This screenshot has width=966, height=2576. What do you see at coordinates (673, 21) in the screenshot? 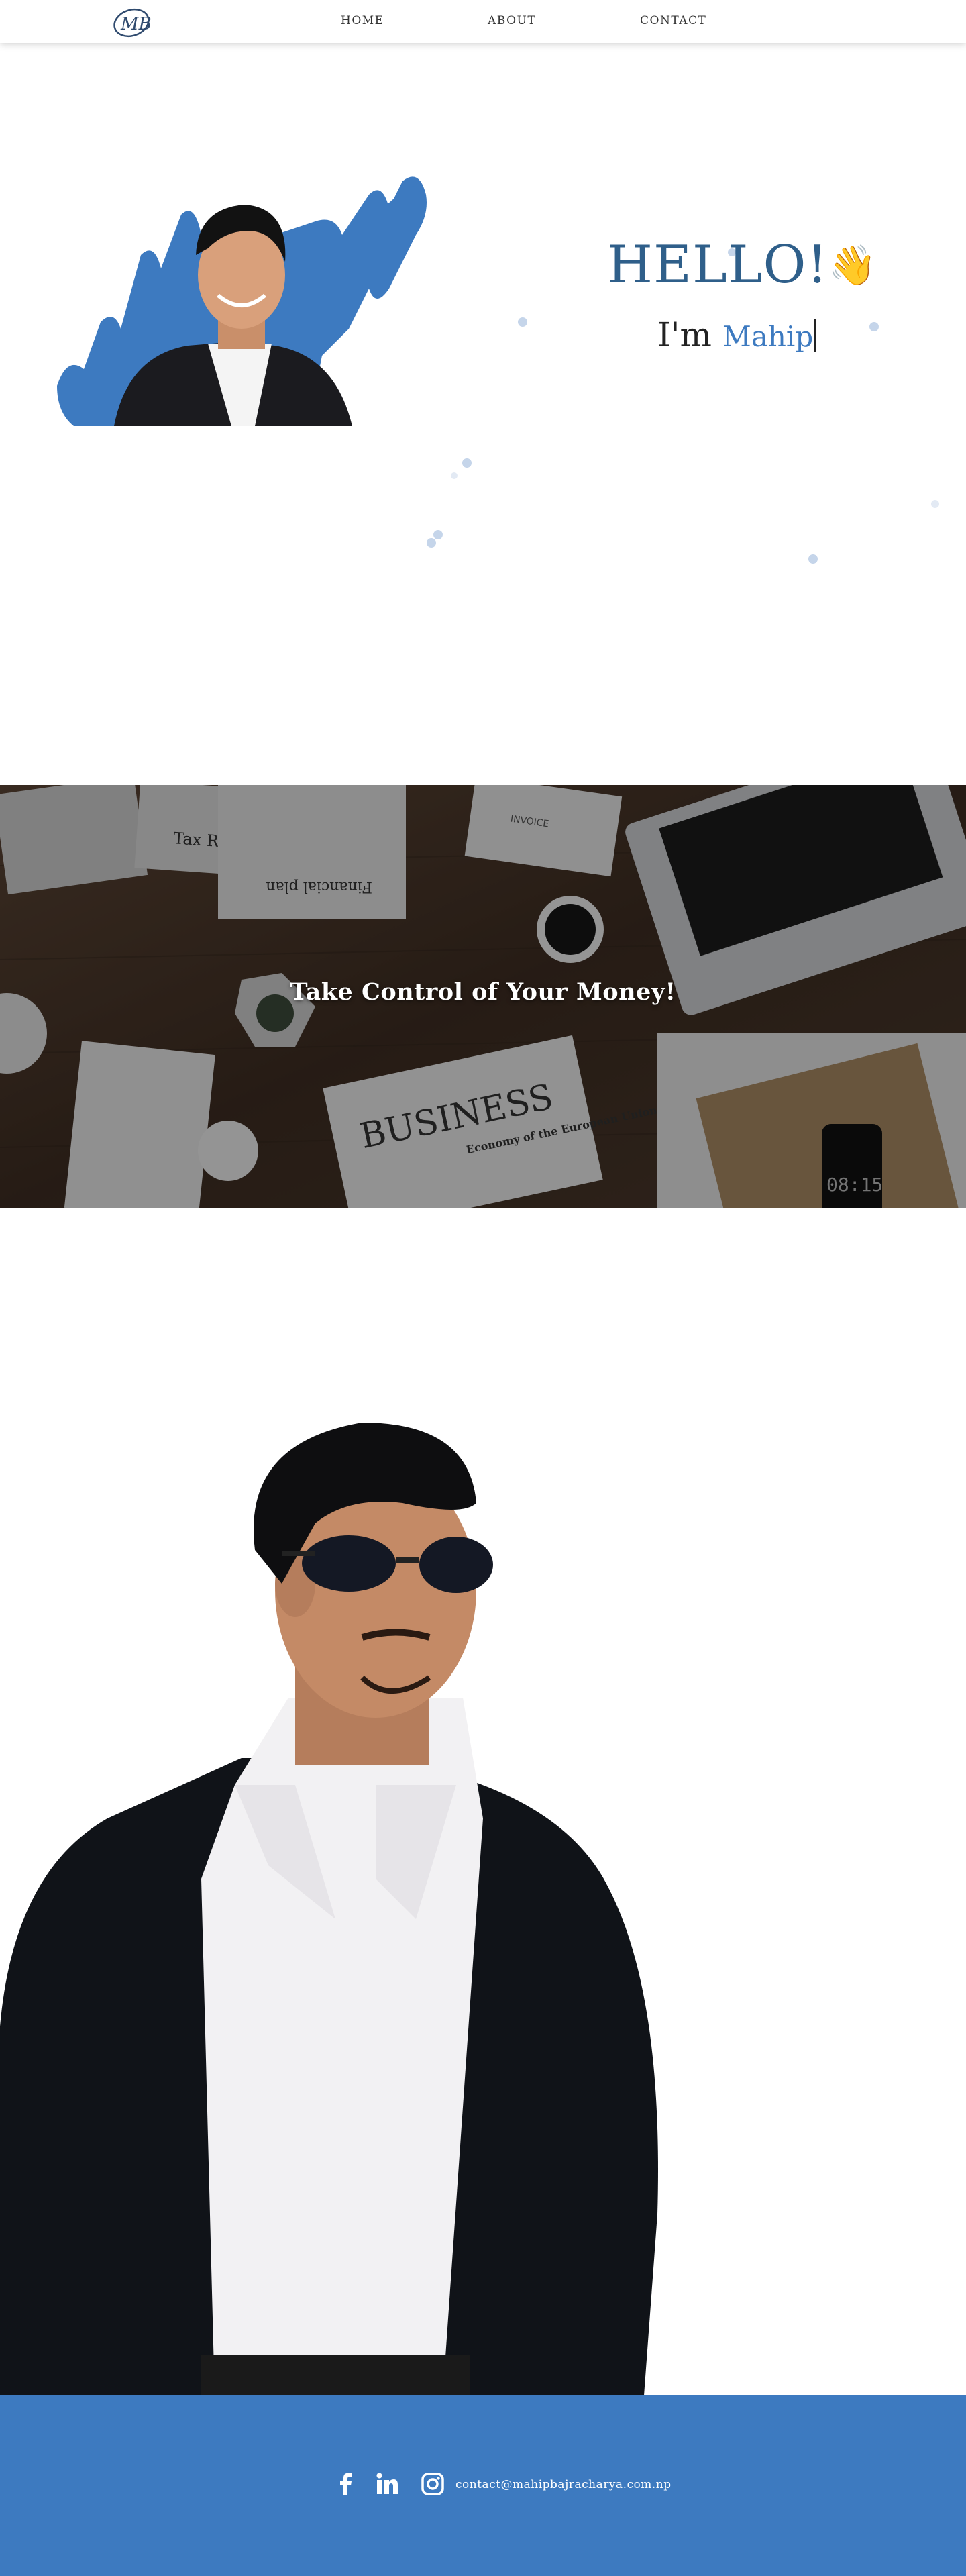
I see `nav-contact-link: CONTACT` at bounding box center [673, 21].